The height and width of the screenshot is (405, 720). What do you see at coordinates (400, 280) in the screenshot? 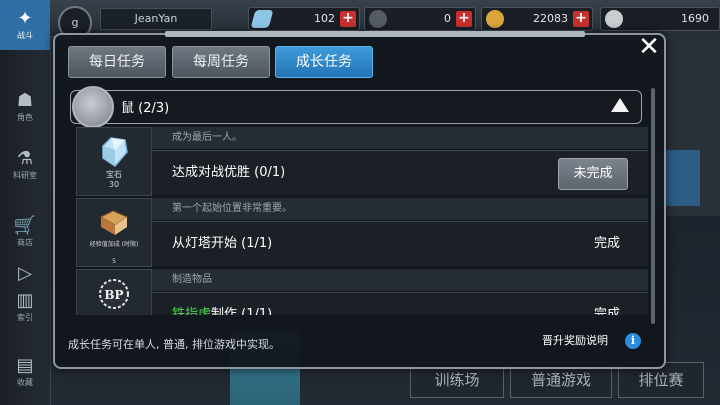
I see `mission-hint: 制造物品` at bounding box center [400, 280].